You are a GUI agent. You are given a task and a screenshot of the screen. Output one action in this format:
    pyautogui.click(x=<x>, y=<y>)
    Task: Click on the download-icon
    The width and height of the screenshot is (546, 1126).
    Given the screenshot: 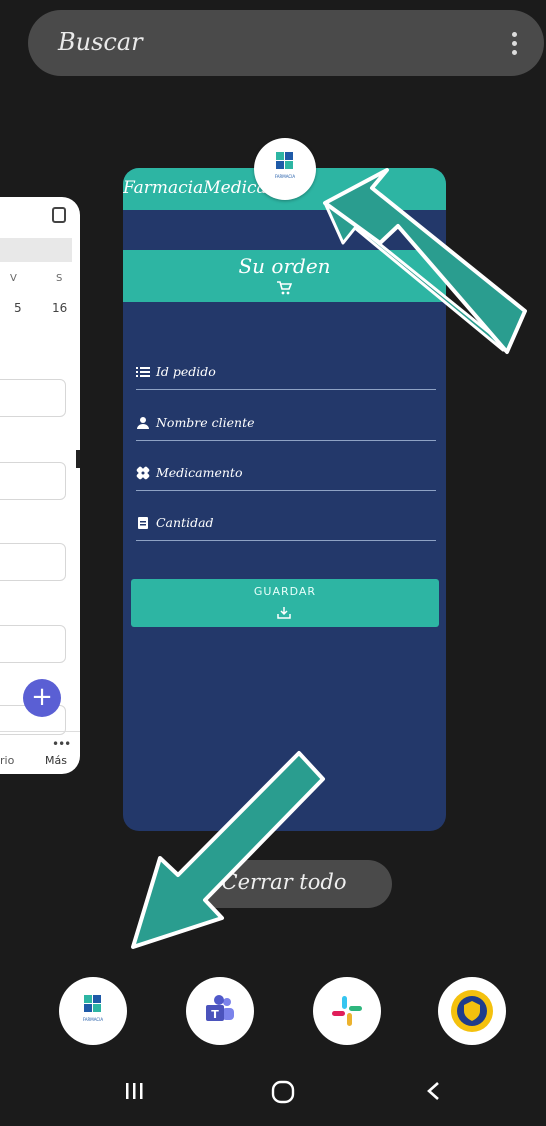 What is the action you would take?
    pyautogui.click(x=284, y=613)
    